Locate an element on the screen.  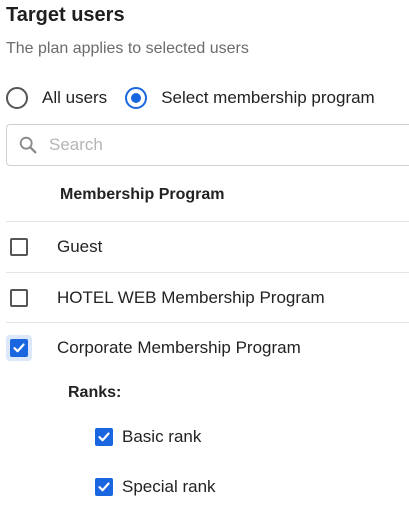
section-title: Target users is located at coordinates (65, 15).